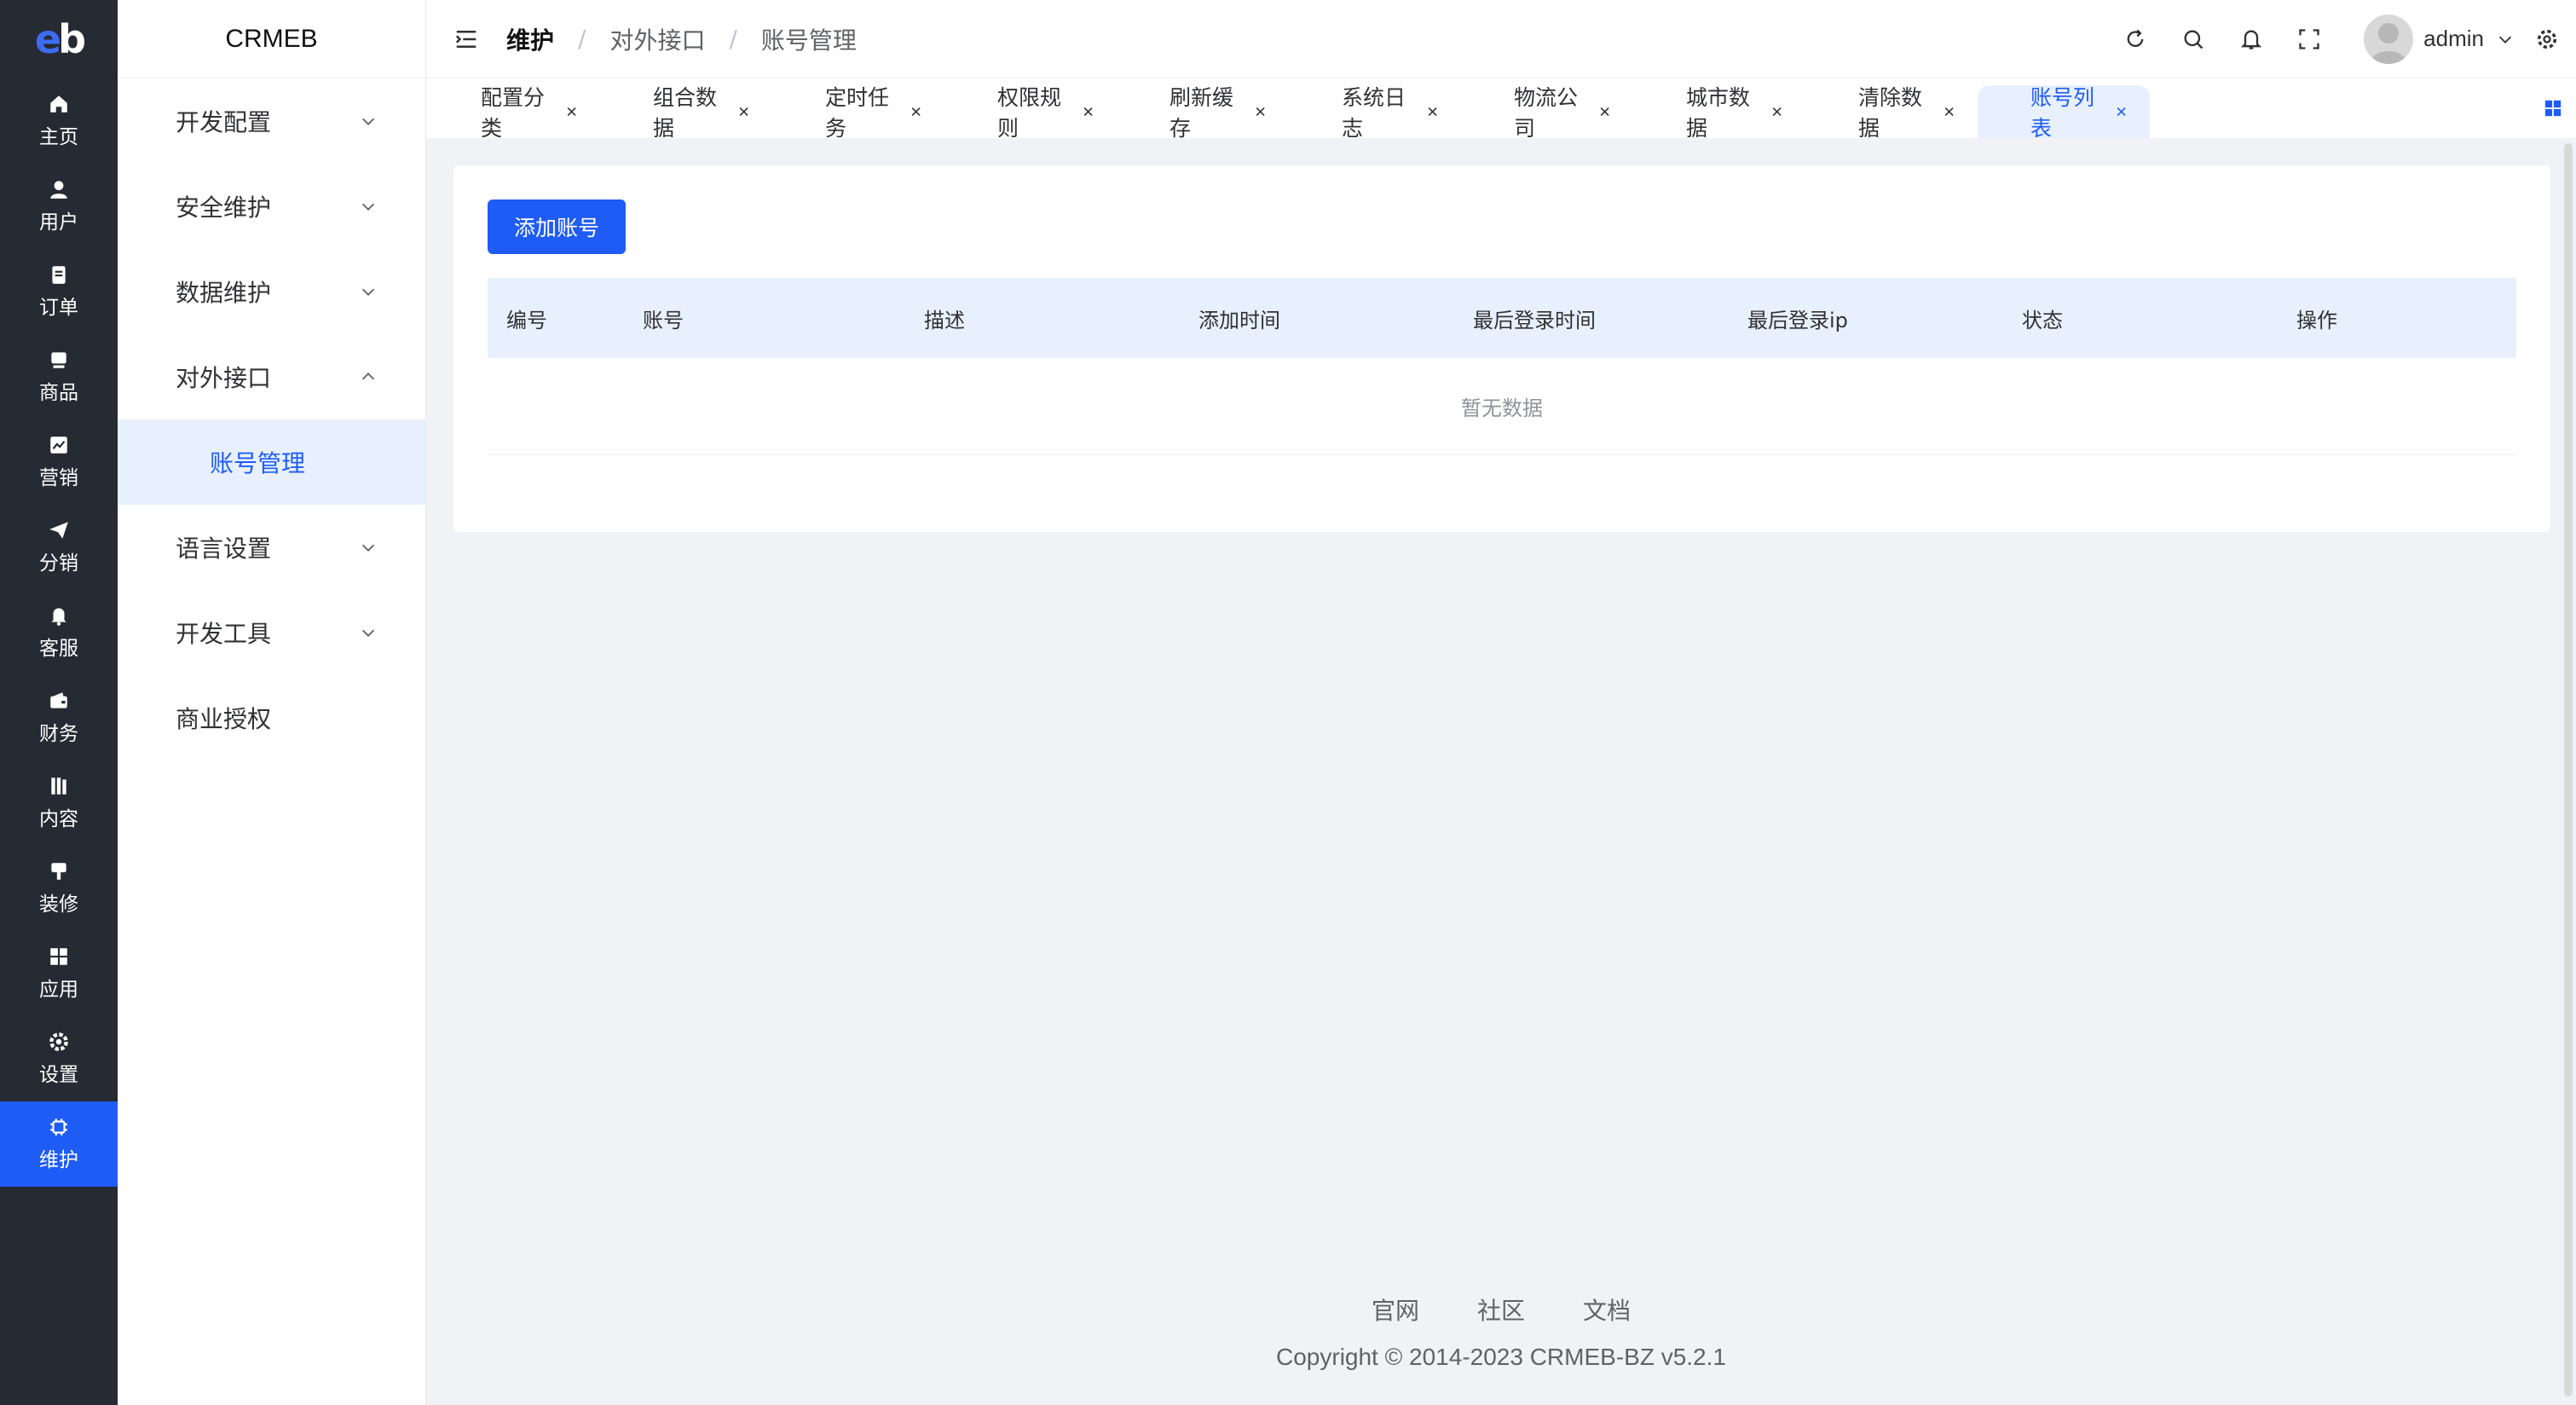 The width and height of the screenshot is (2576, 1405). I want to click on footer-link: 文档, so click(1607, 1309).